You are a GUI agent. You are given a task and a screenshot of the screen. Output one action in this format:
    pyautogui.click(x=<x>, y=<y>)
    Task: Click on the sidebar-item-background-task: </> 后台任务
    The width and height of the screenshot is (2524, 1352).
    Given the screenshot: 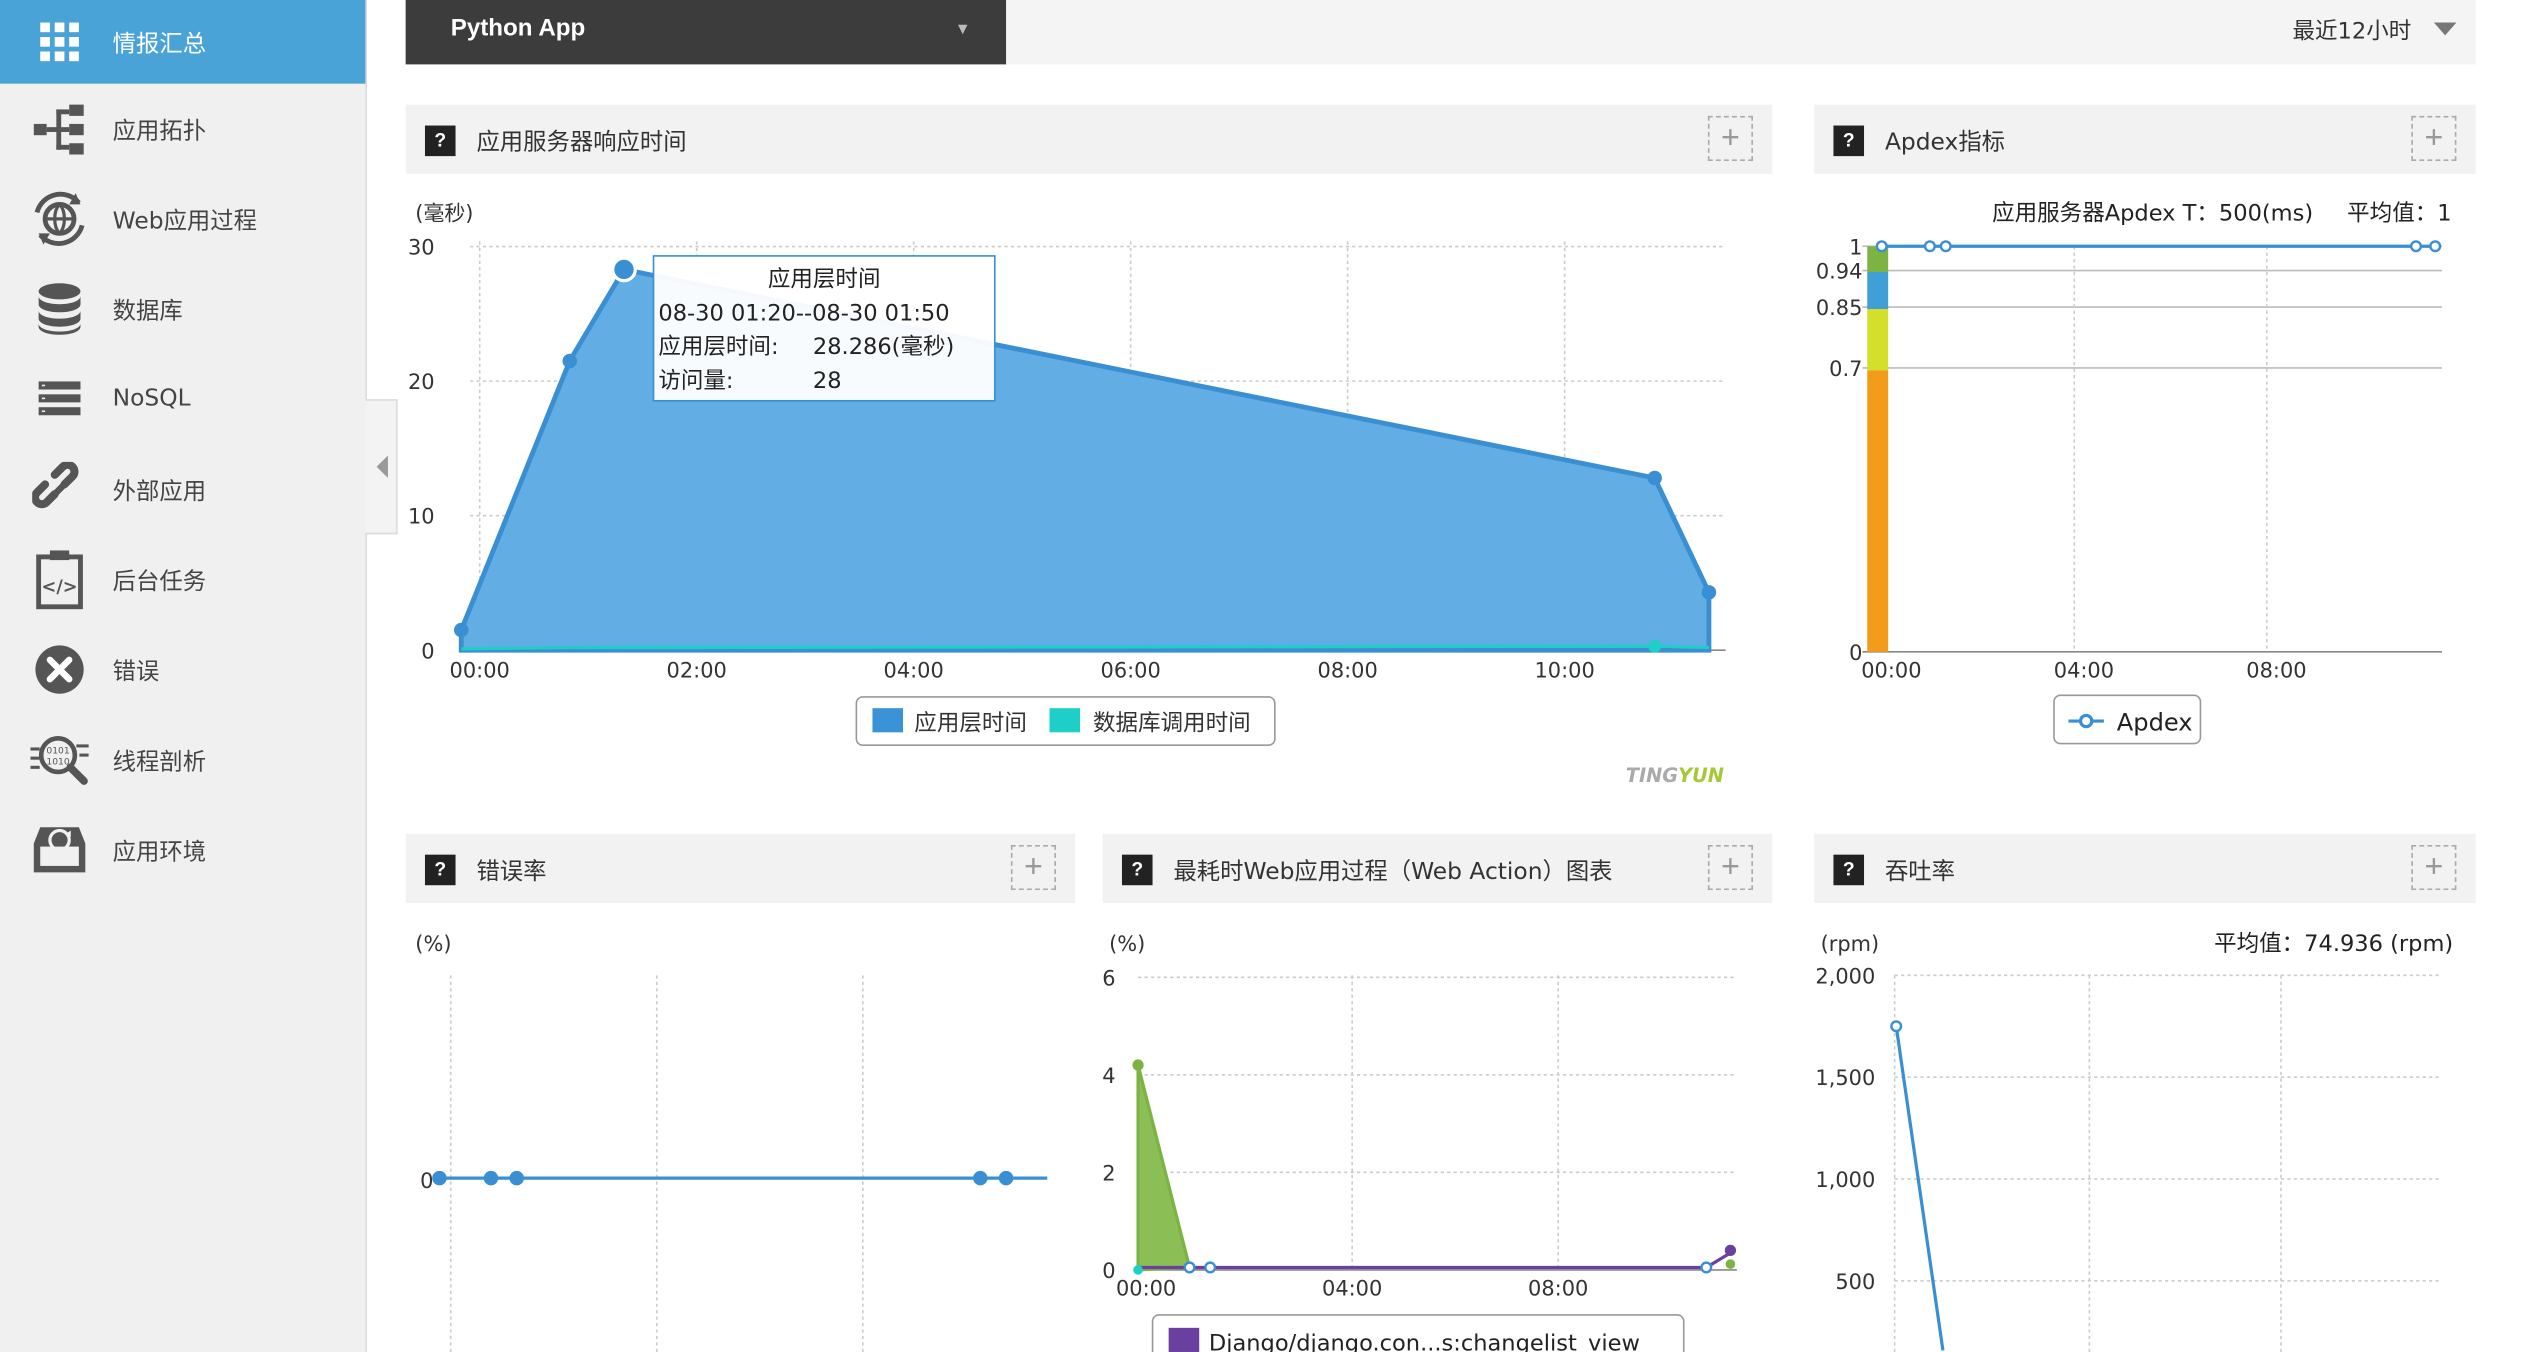 What is the action you would take?
    pyautogui.click(x=182, y=580)
    